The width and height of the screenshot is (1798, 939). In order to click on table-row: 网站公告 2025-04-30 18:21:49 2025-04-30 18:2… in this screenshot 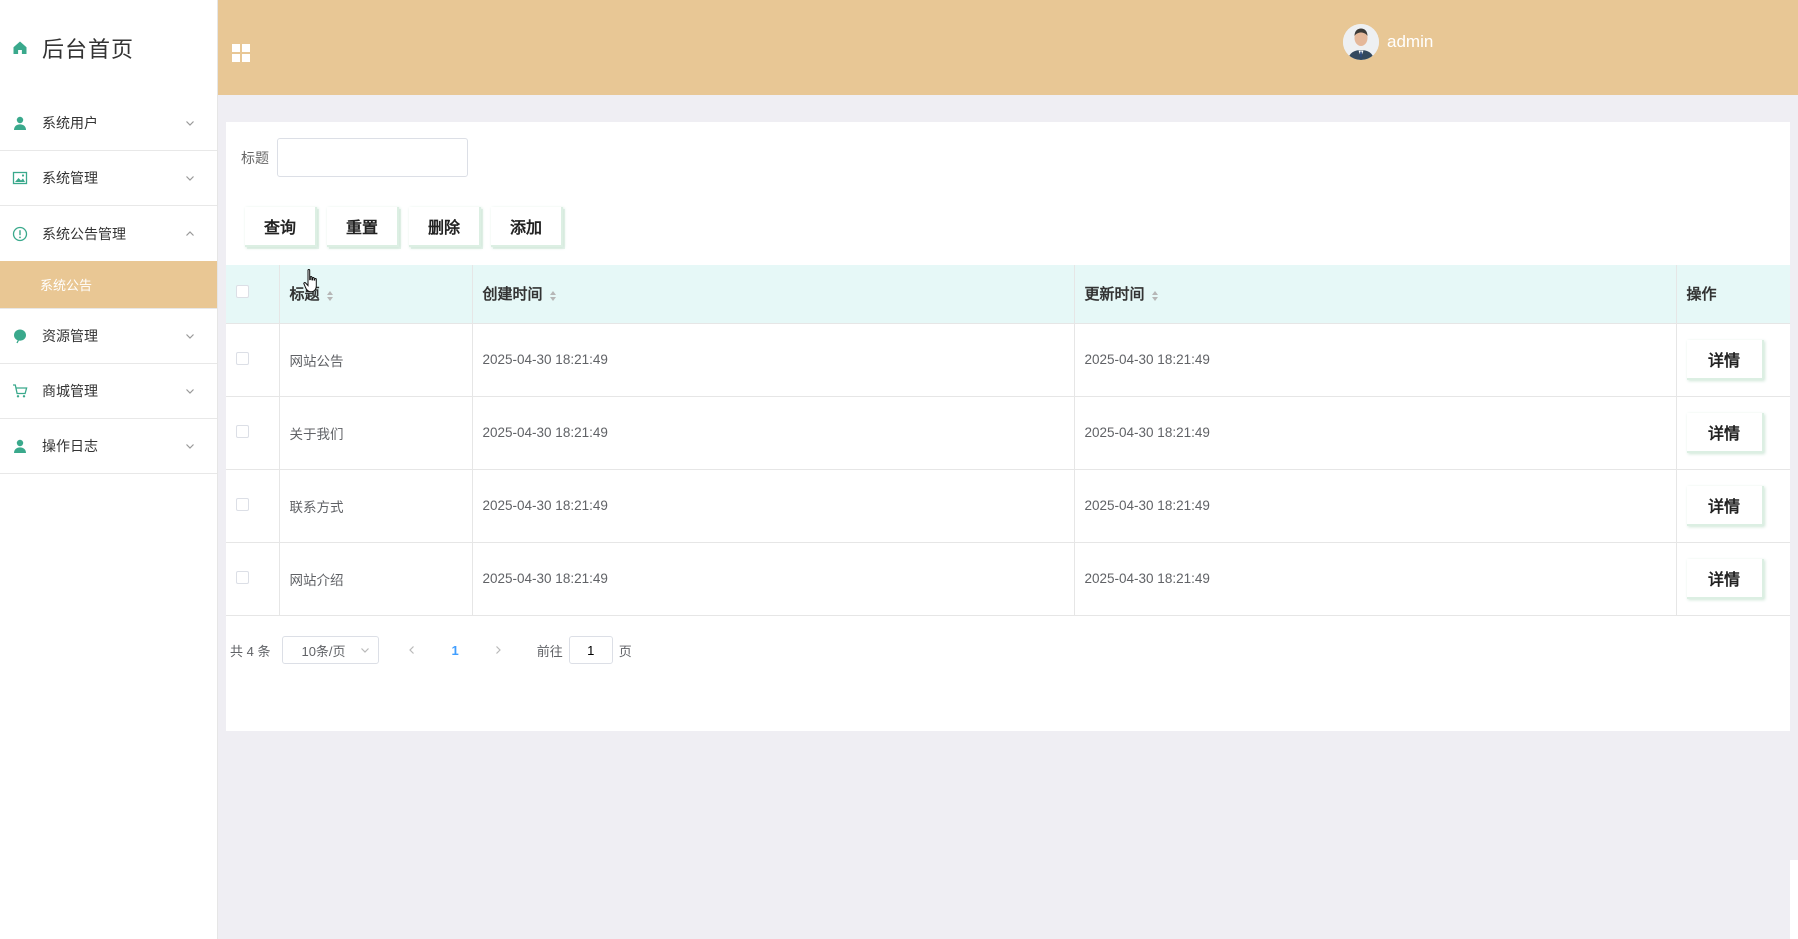, I will do `click(1008, 360)`.